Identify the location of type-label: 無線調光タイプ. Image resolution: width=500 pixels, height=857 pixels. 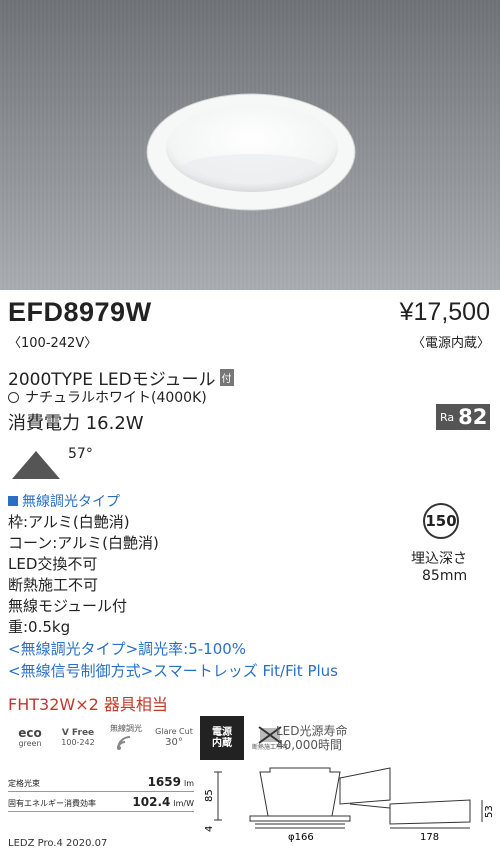
(71, 502).